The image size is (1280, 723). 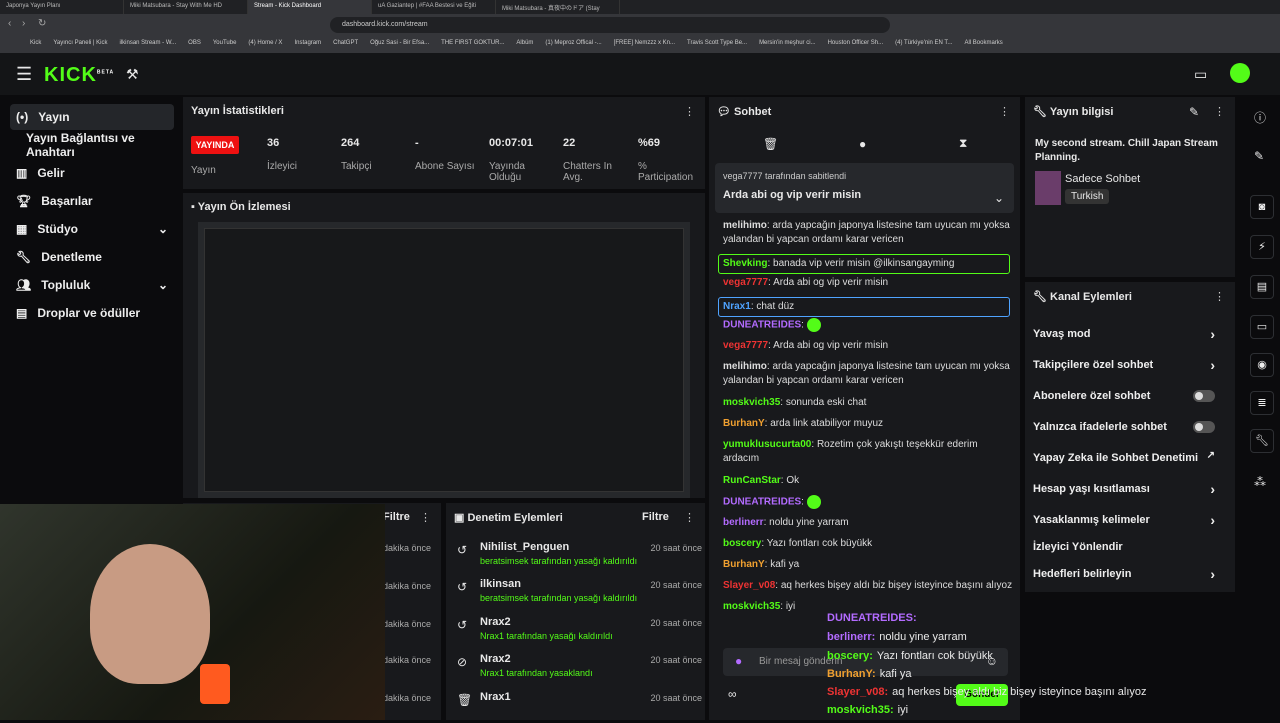 I want to click on action-account-age: Hesap yaşı kısıtlaması ›, so click(x=1124, y=489).